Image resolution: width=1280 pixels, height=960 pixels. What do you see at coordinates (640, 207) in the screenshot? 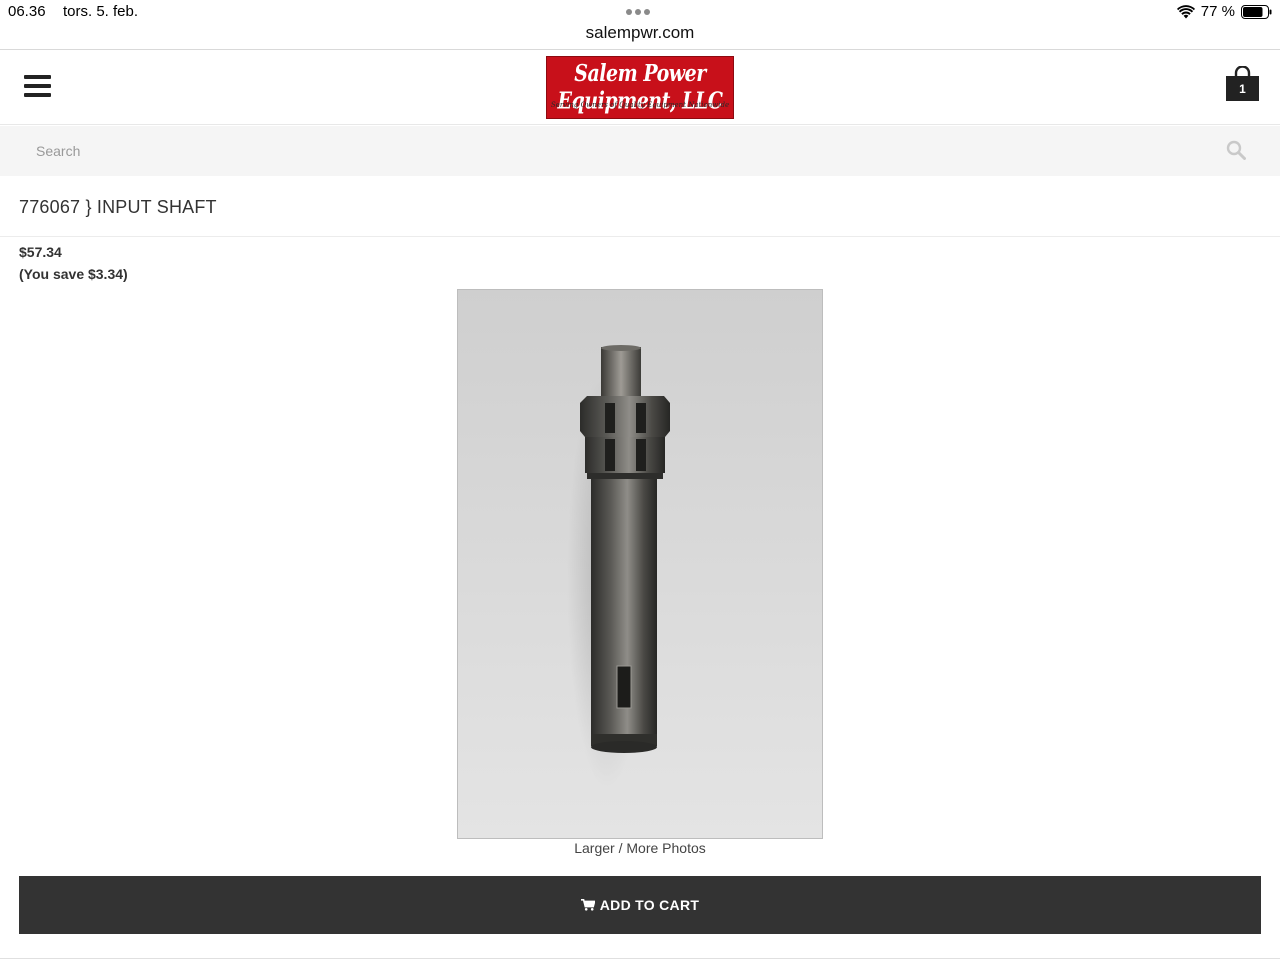
I see `product-title-row: 776067 } INPUT SHAFT` at bounding box center [640, 207].